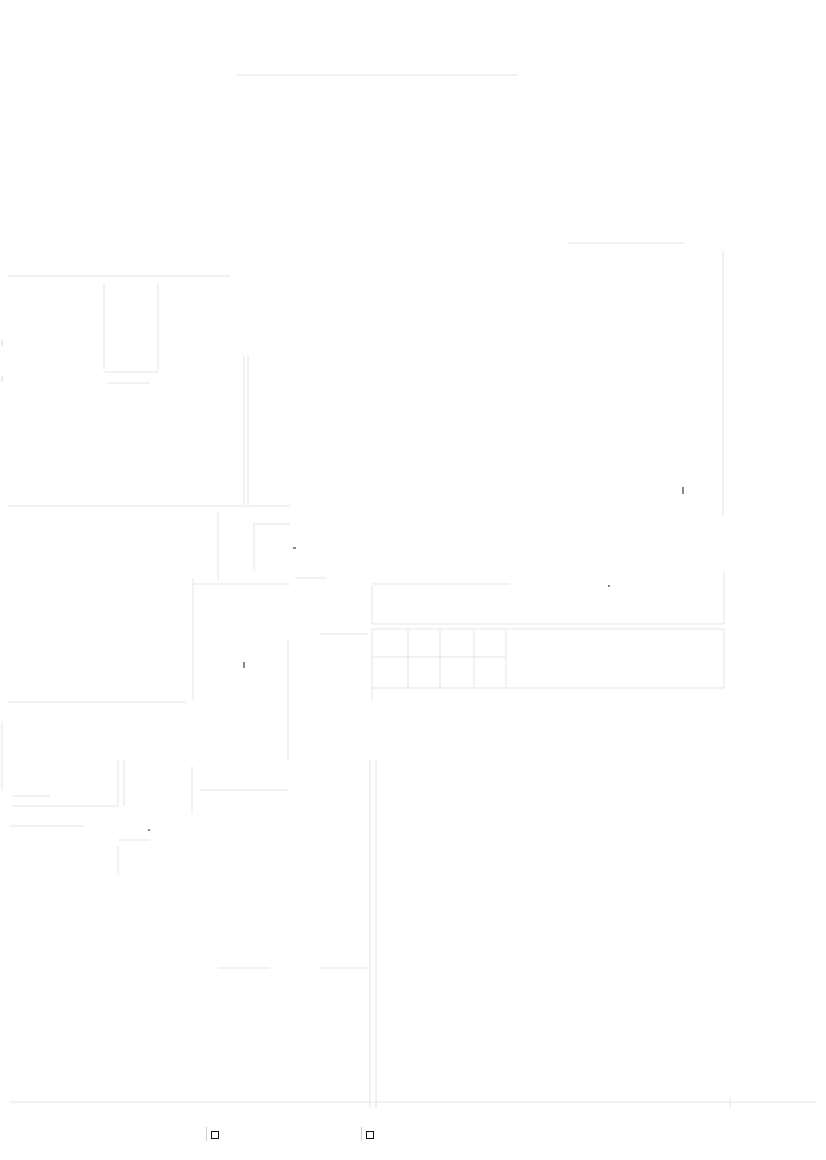 This screenshot has height=1160, width=826. Describe the element at coordinates (215, 1135) in the screenshot. I see `square-marker-left` at that location.